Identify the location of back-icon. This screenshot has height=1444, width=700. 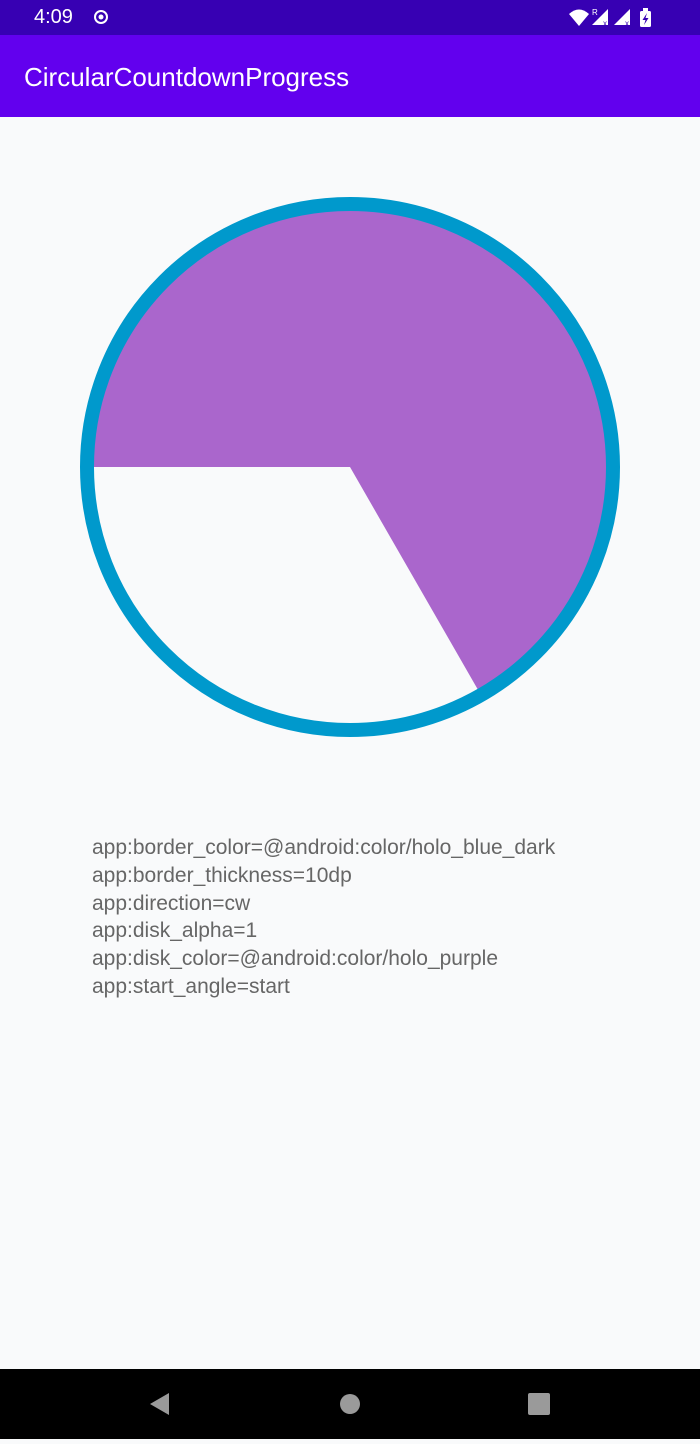
(159, 1404).